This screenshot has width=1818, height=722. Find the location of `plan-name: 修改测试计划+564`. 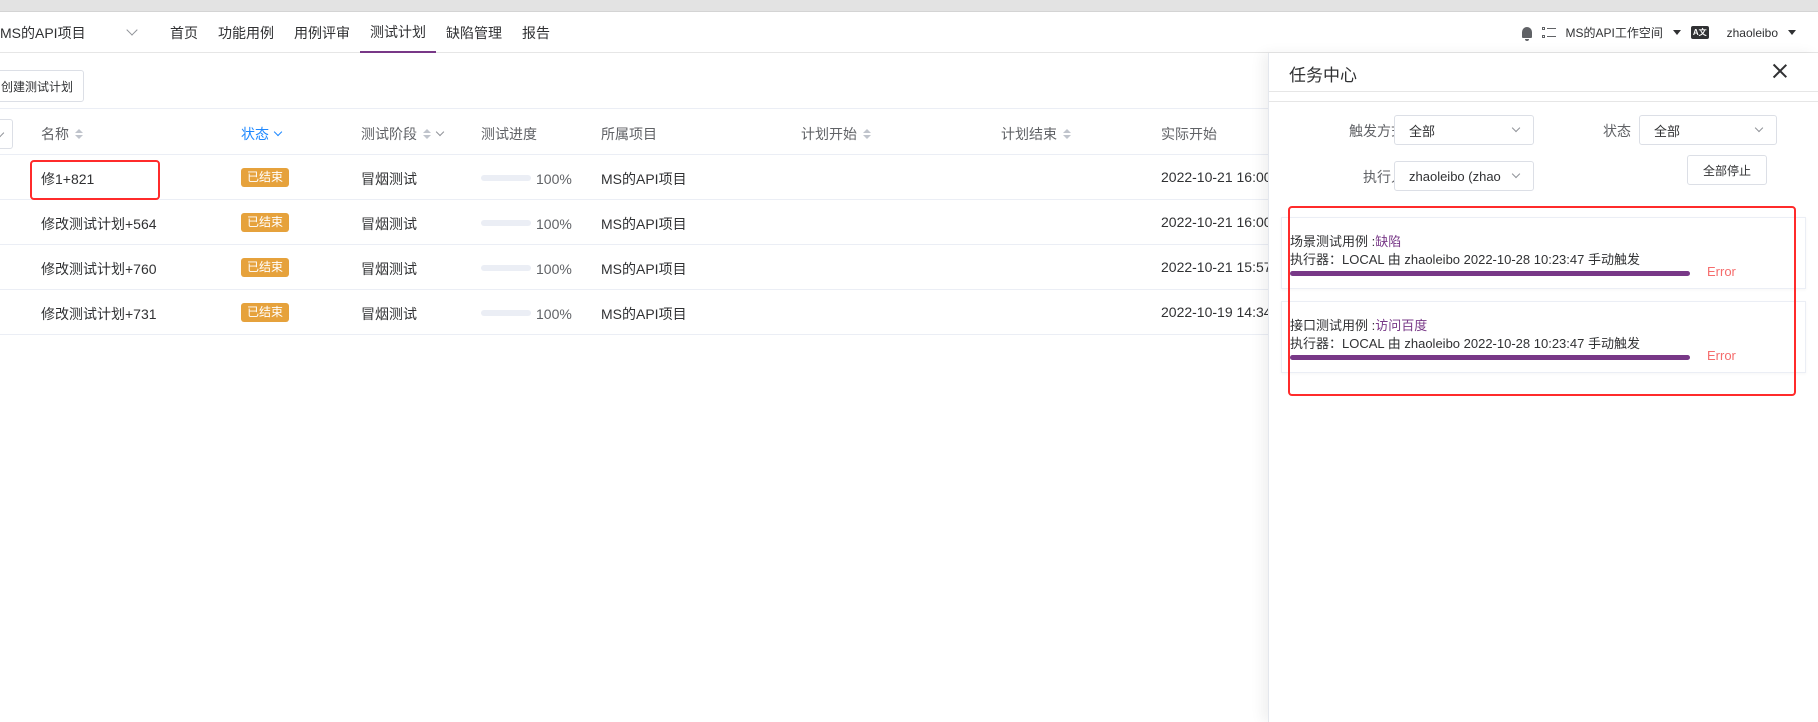

plan-name: 修改测试计划+564 is located at coordinates (99, 224).